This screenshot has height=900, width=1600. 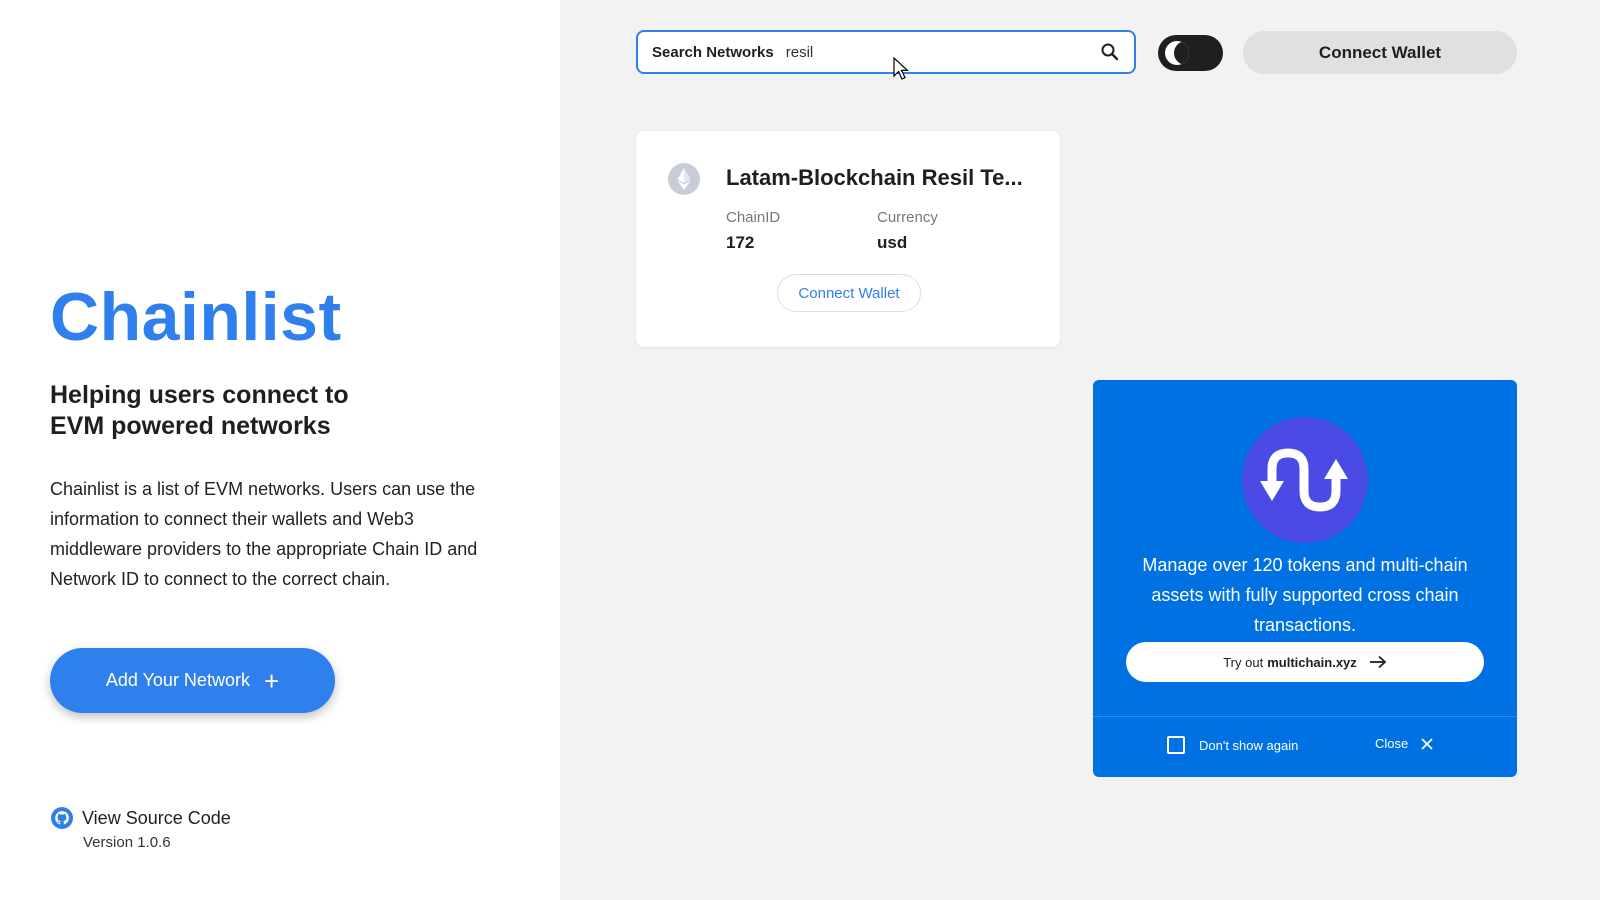 I want to click on add-network-button: Add Your Network +, so click(x=192, y=680).